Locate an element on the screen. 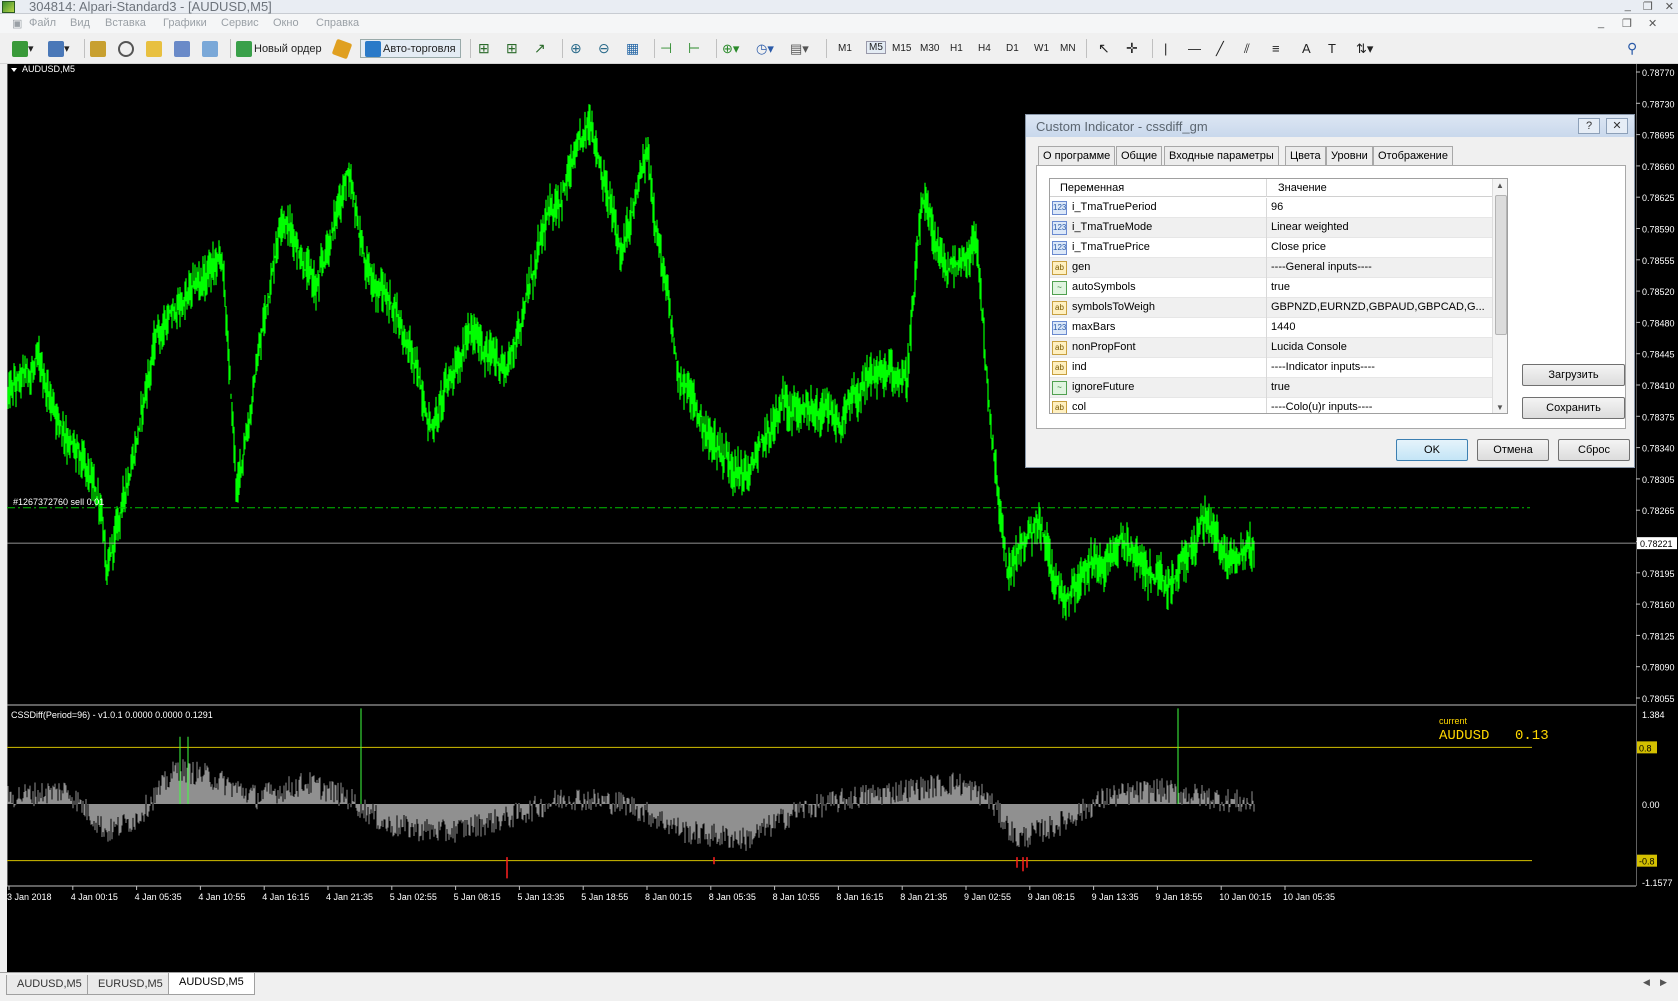  tf-w1: W1 is located at coordinates (1041, 48).